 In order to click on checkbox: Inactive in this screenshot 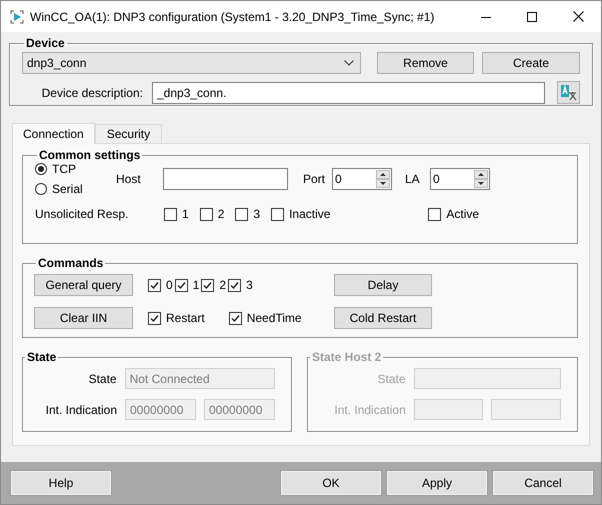, I will do `click(300, 214)`.